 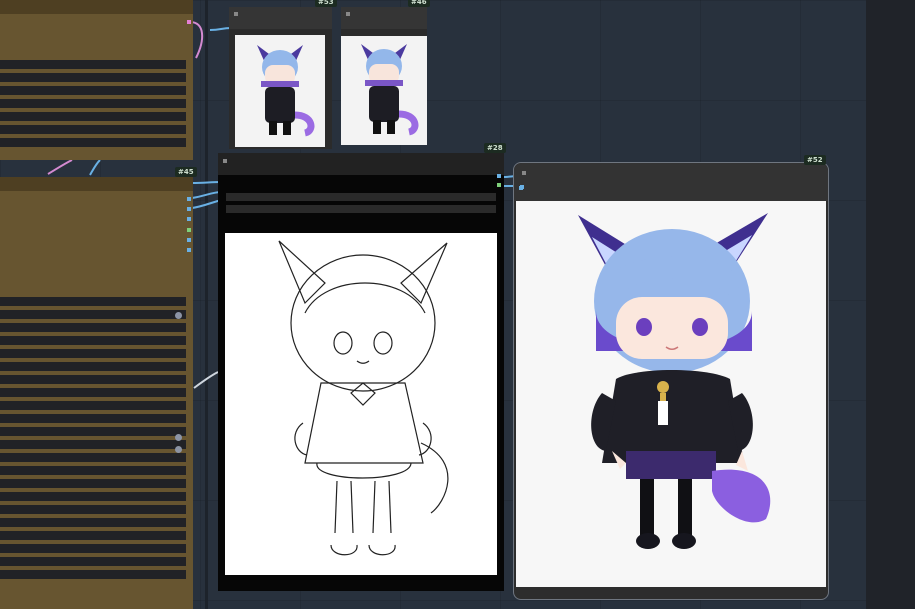 I want to click on group-top, so click(x=96, y=80).